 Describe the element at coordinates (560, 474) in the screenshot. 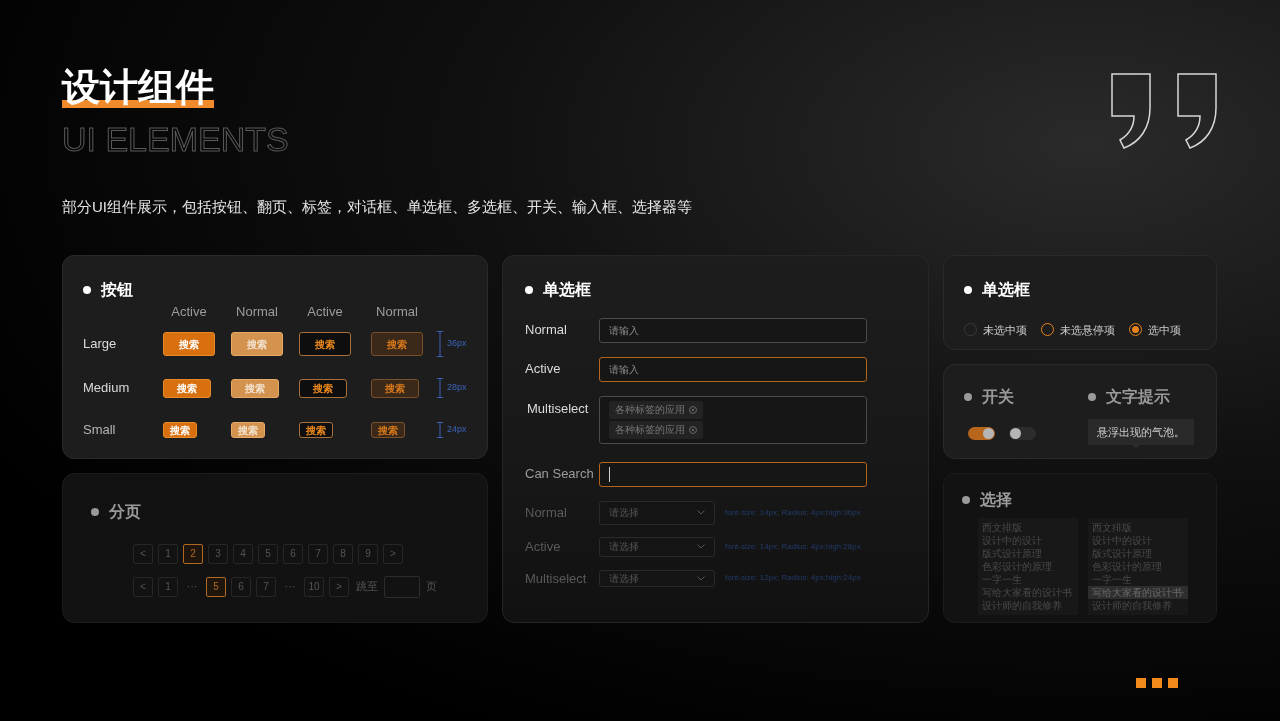

I see `field-label: Can Search` at that location.